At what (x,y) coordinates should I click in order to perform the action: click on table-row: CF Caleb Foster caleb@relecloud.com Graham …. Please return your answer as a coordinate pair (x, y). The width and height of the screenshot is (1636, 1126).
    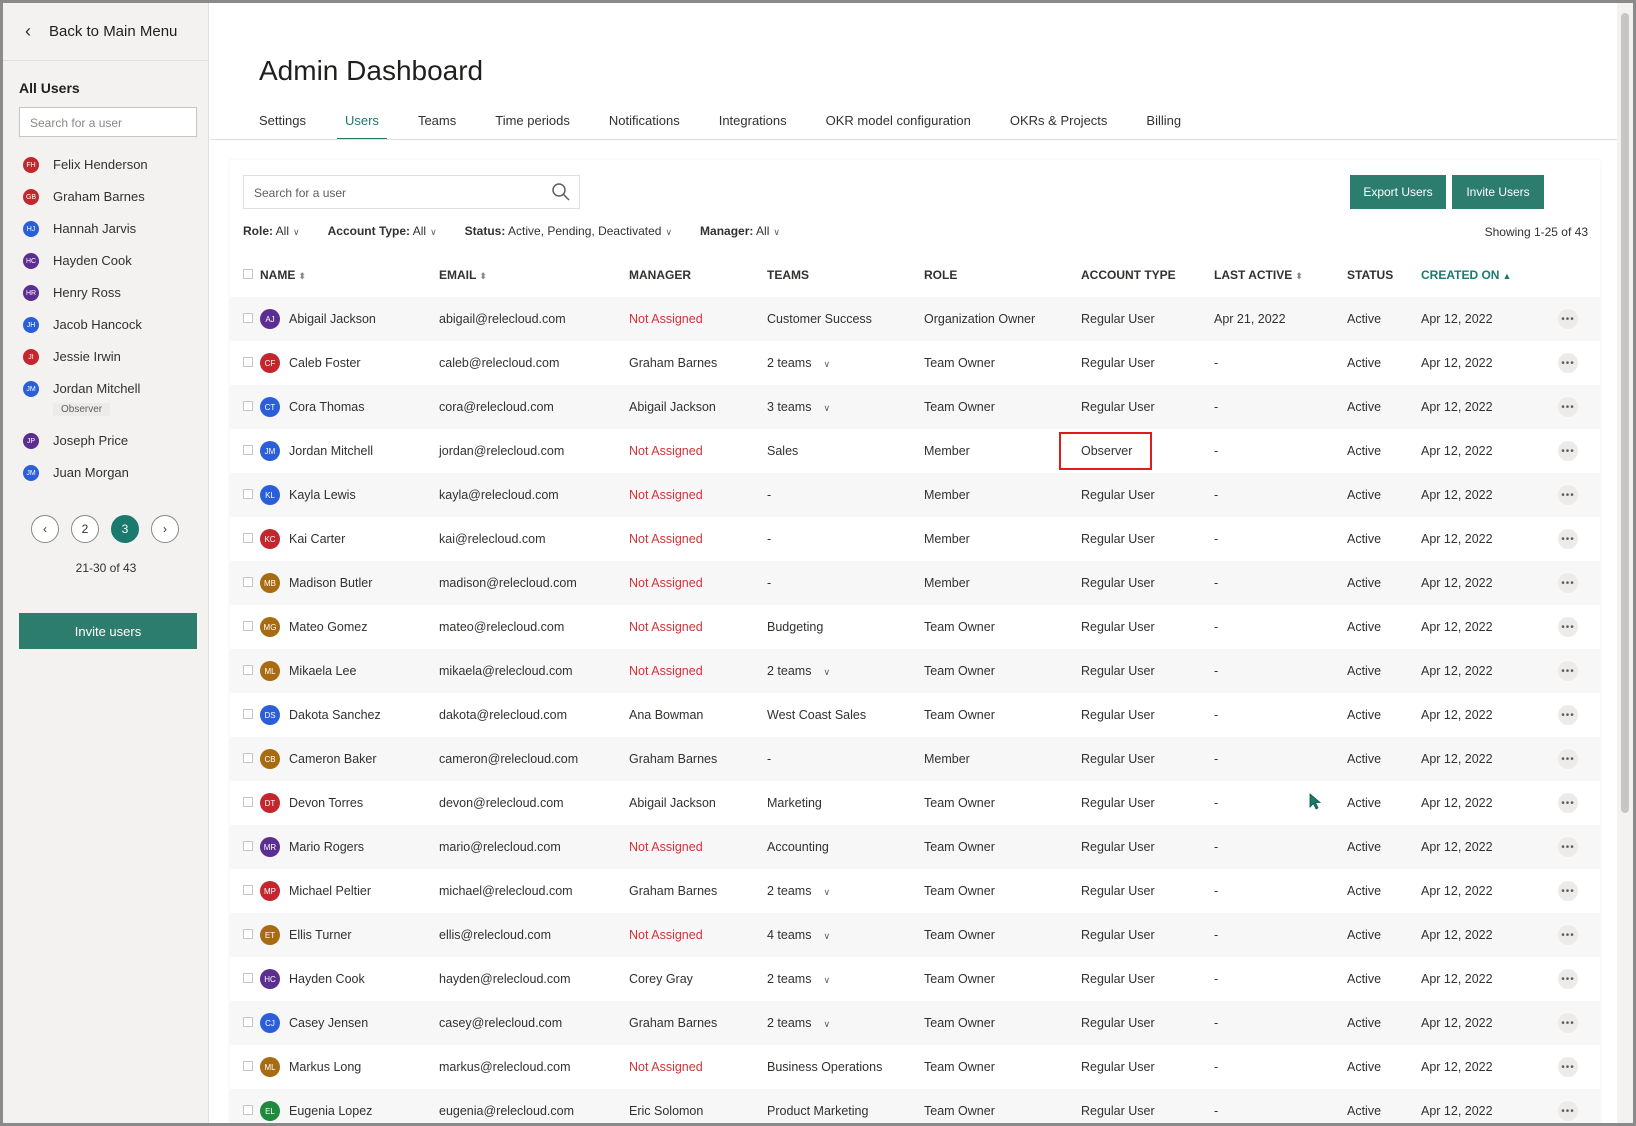
    Looking at the image, I should click on (915, 363).